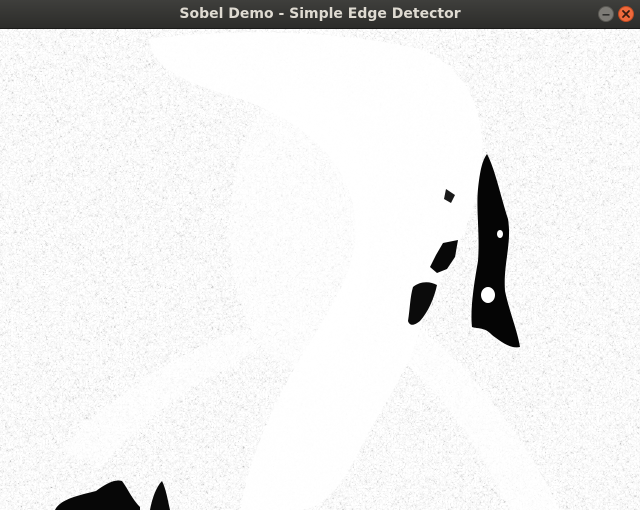  I want to click on window-title: Sobel Demo - Simple Edge Detector, so click(320, 14).